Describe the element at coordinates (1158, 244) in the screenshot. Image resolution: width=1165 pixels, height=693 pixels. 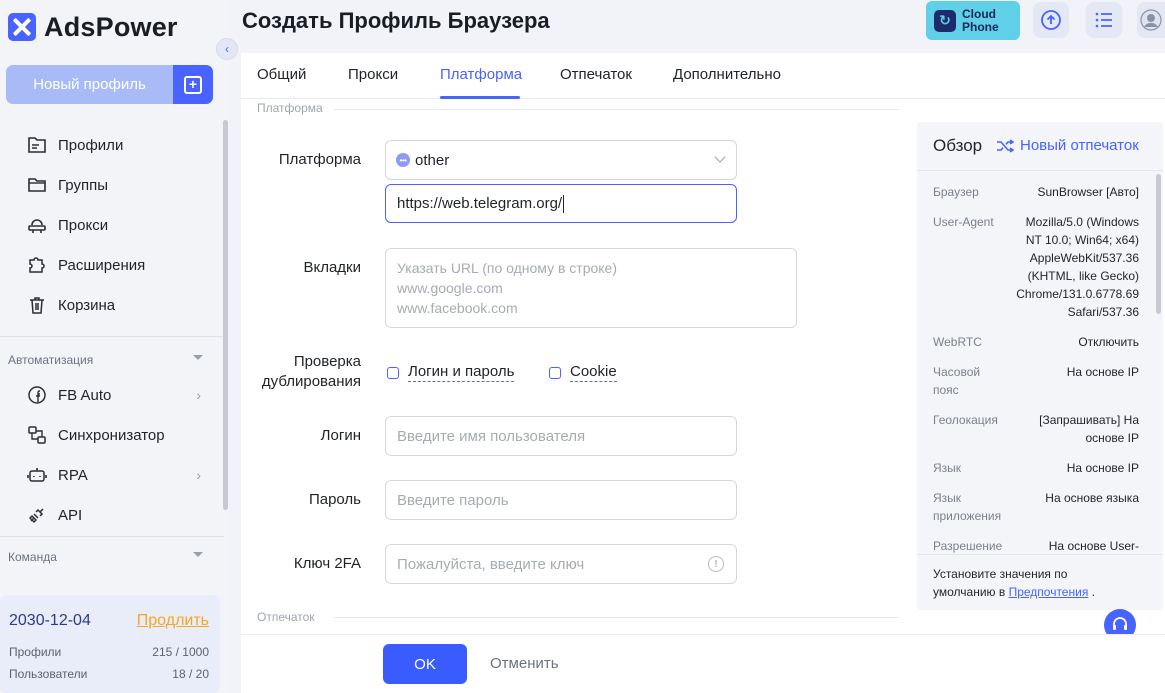
I see `overview-scrollbar` at that location.